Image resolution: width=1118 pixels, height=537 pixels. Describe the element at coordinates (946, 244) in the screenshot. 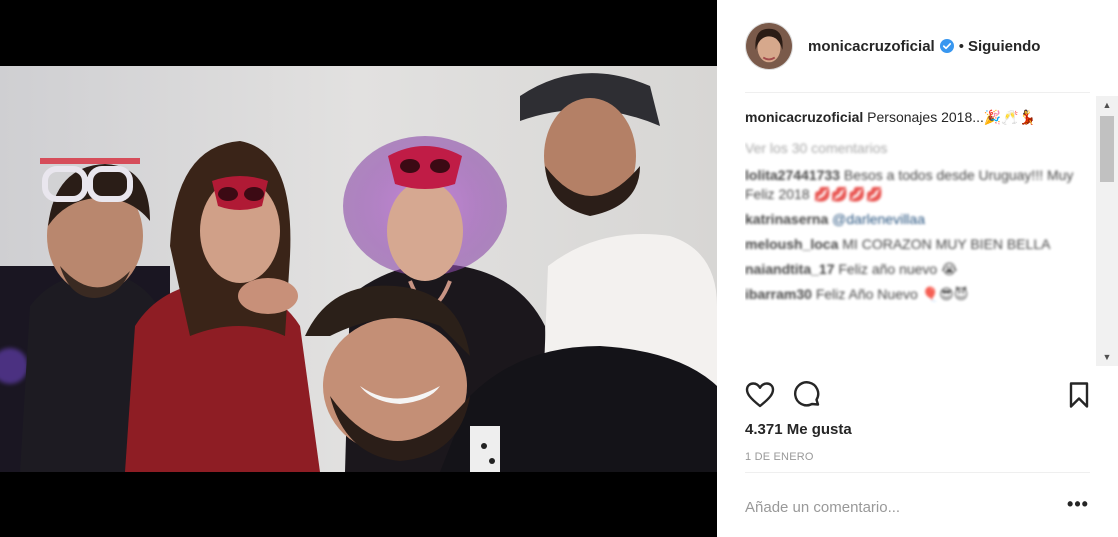

I see `comment-text: MI CORAZON MUY BIEN BELLA` at that location.